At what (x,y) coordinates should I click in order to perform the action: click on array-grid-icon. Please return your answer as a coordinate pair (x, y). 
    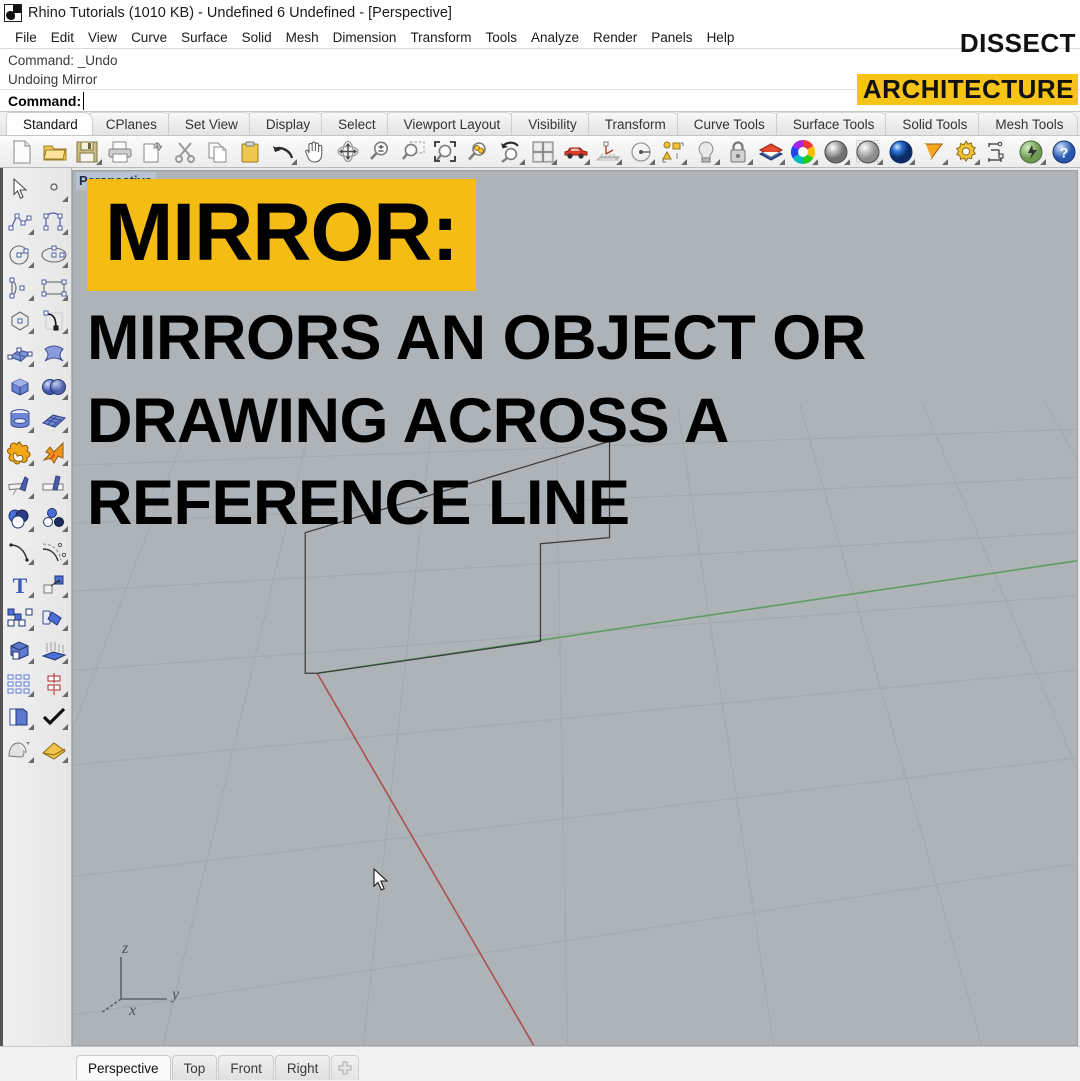
    Looking at the image, I should click on (20, 683).